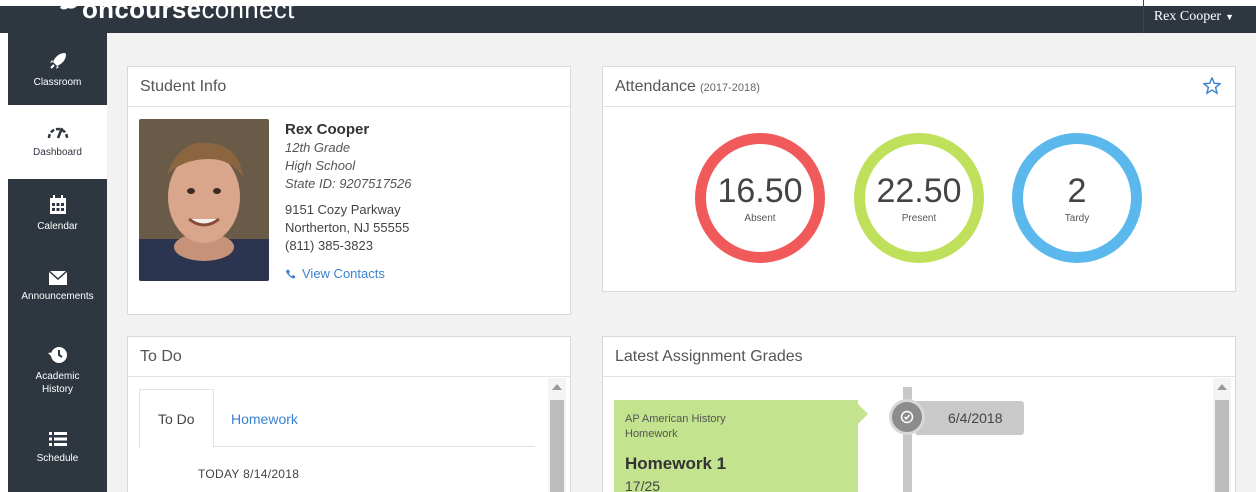  Describe the element at coordinates (1077, 218) in the screenshot. I see `tardy-label: Tardy` at that location.